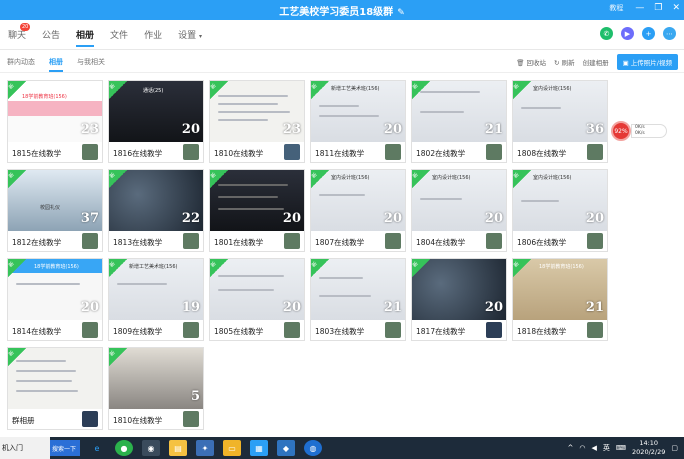 The height and width of the screenshot is (459, 684). Describe the element at coordinates (37, 153) in the screenshot. I see `album-name: 1815在线教学` at that location.